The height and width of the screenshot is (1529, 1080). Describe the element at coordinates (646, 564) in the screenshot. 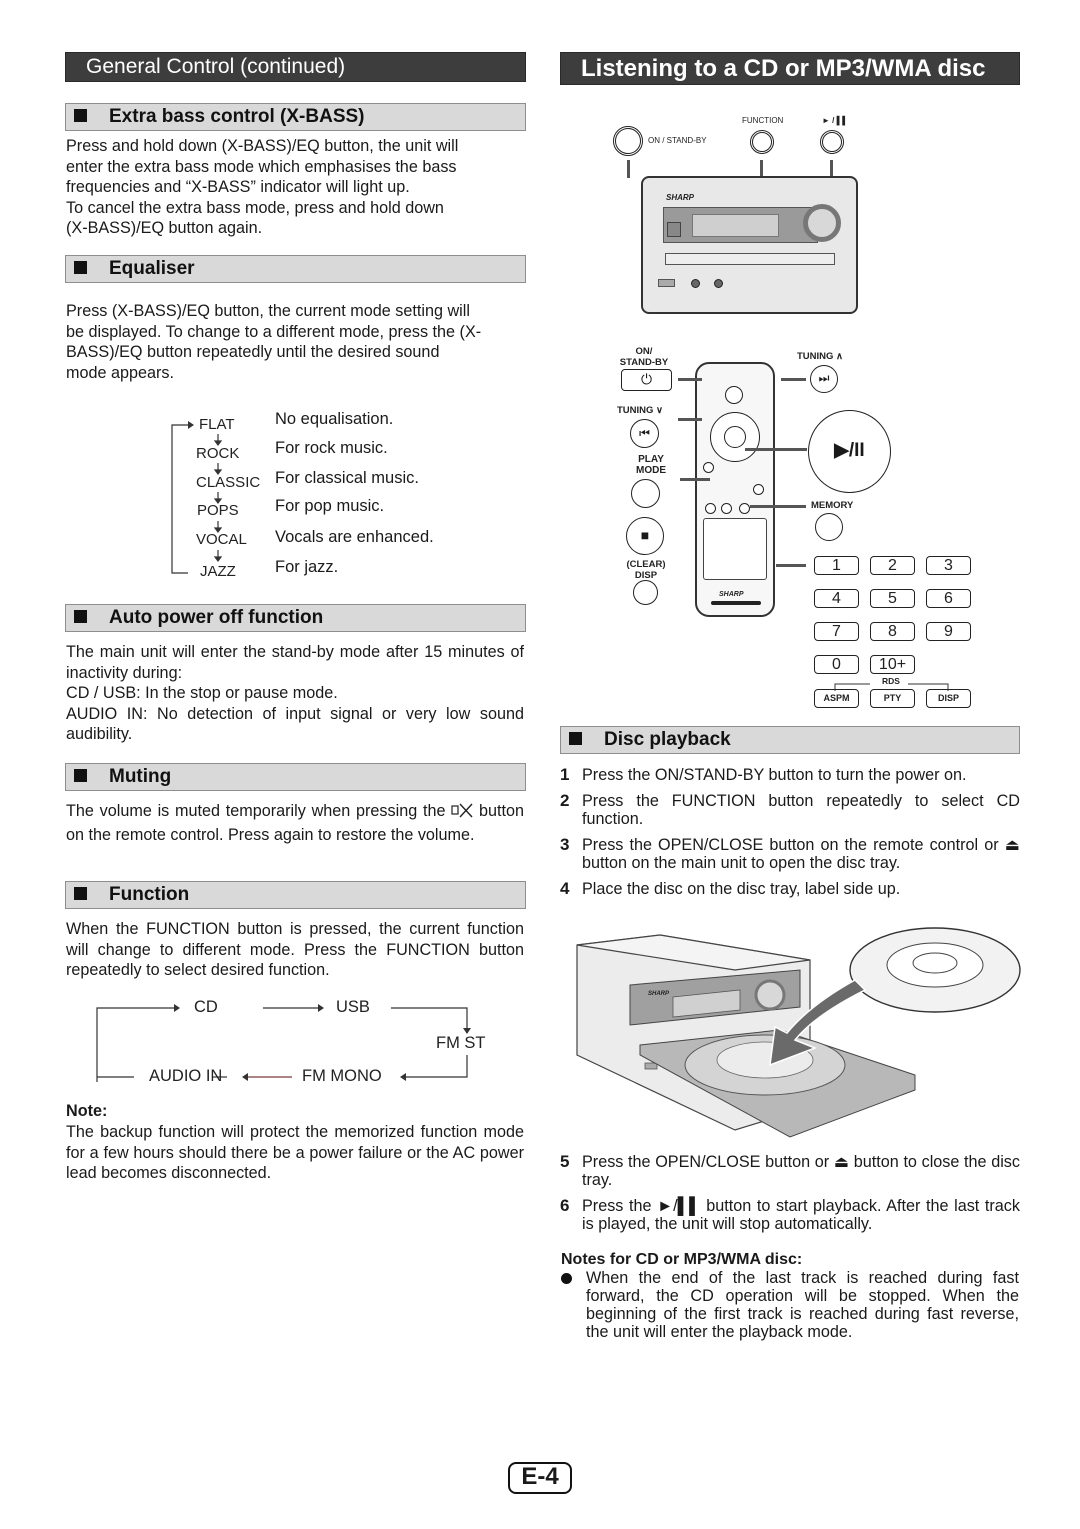

I see `label-line: (CLEAR)` at that location.